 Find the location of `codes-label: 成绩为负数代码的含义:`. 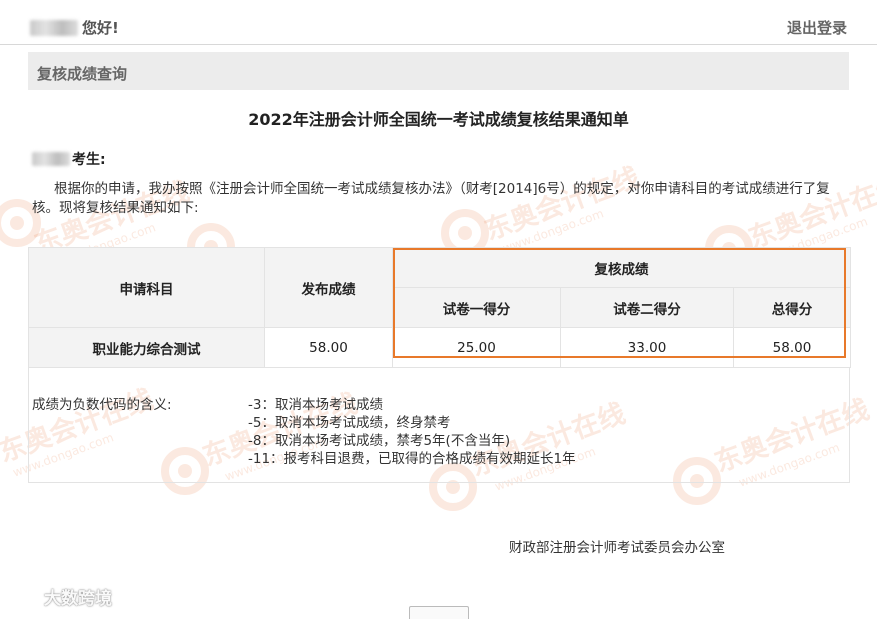

codes-label: 成绩为负数代码的含义: is located at coordinates (102, 405).